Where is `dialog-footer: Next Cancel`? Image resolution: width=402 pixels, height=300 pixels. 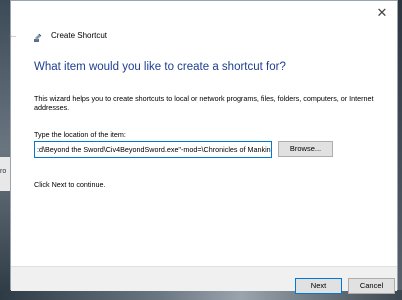 dialog-footer: Next Cancel is located at coordinates (204, 280).